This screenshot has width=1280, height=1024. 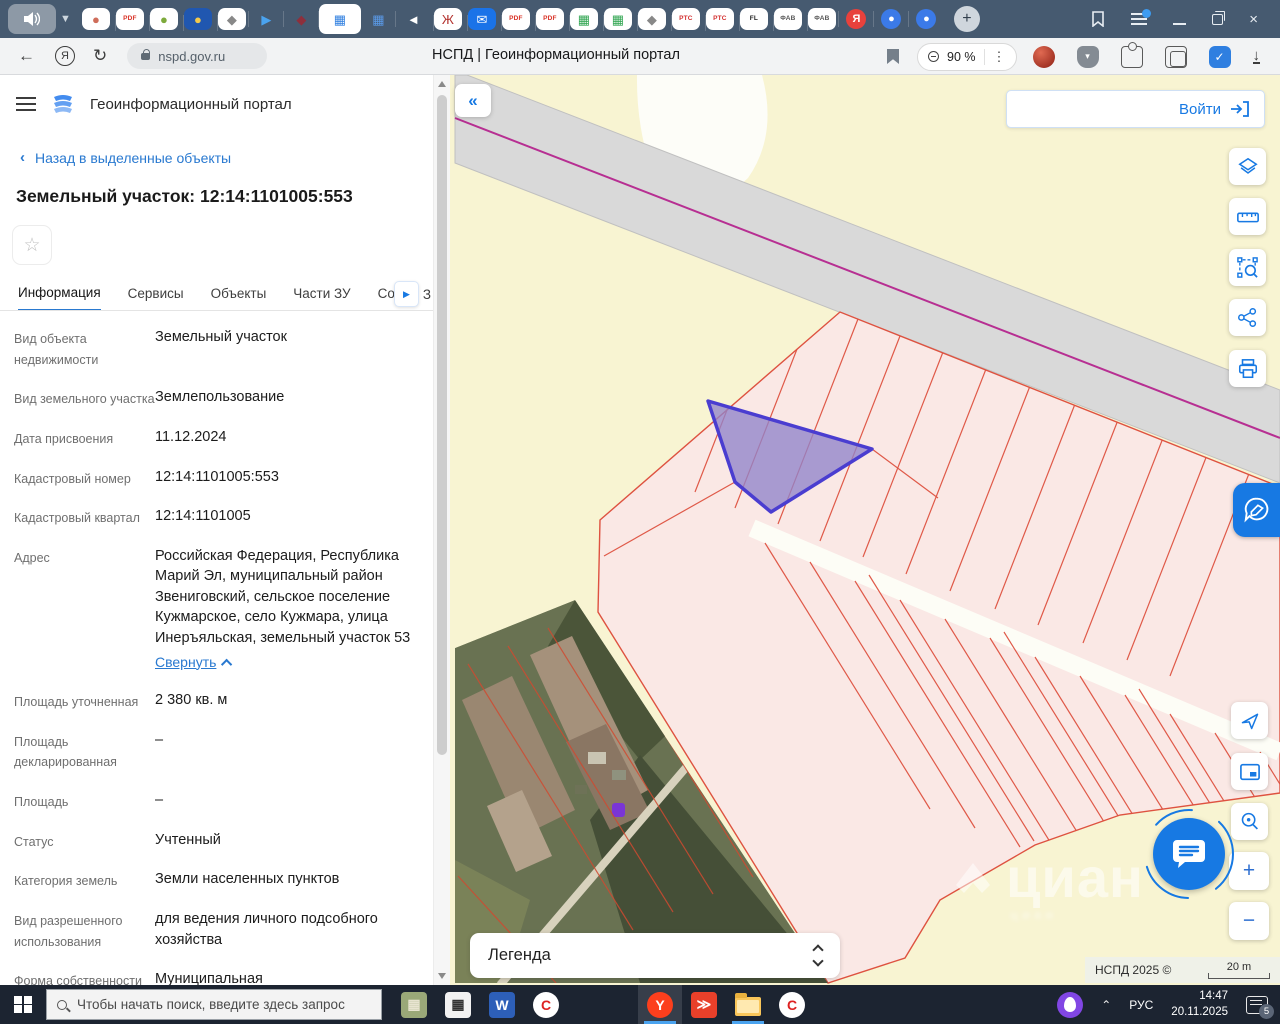 What do you see at coordinates (214, 1004) in the screenshot?
I see `taskbar-search-input: Чтобы начать поиск, введите здесь запрос` at bounding box center [214, 1004].